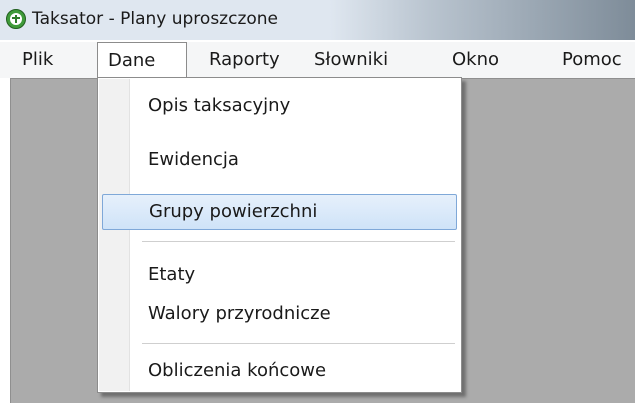  I want to click on window-title: Taksator - Plany uproszczone, so click(155, 19).